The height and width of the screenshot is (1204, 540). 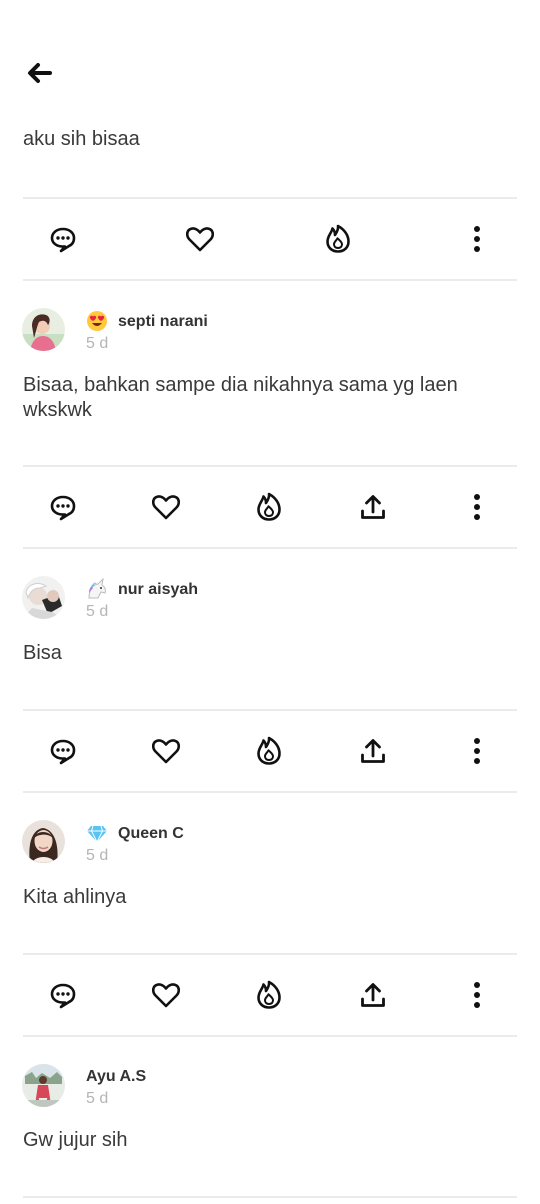 I want to click on username: septi narani, so click(x=163, y=322).